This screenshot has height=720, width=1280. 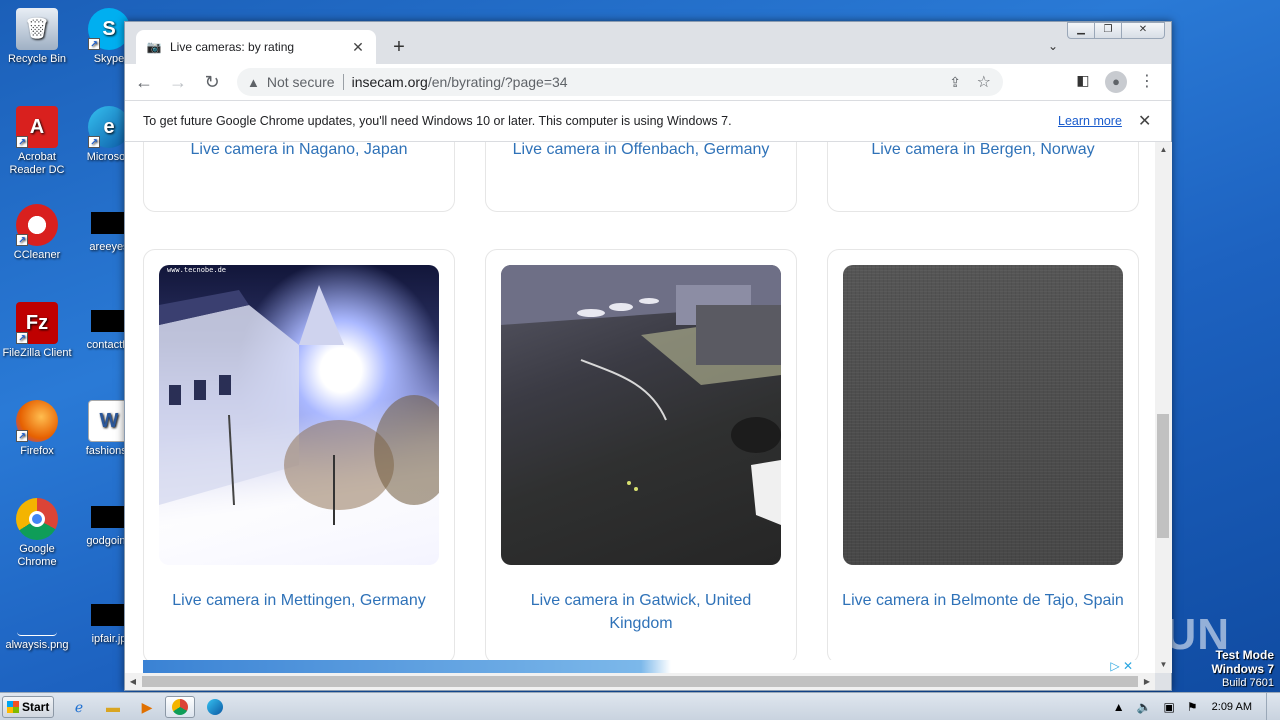 I want to click on restore-button: ❐, so click(x=1108, y=30).